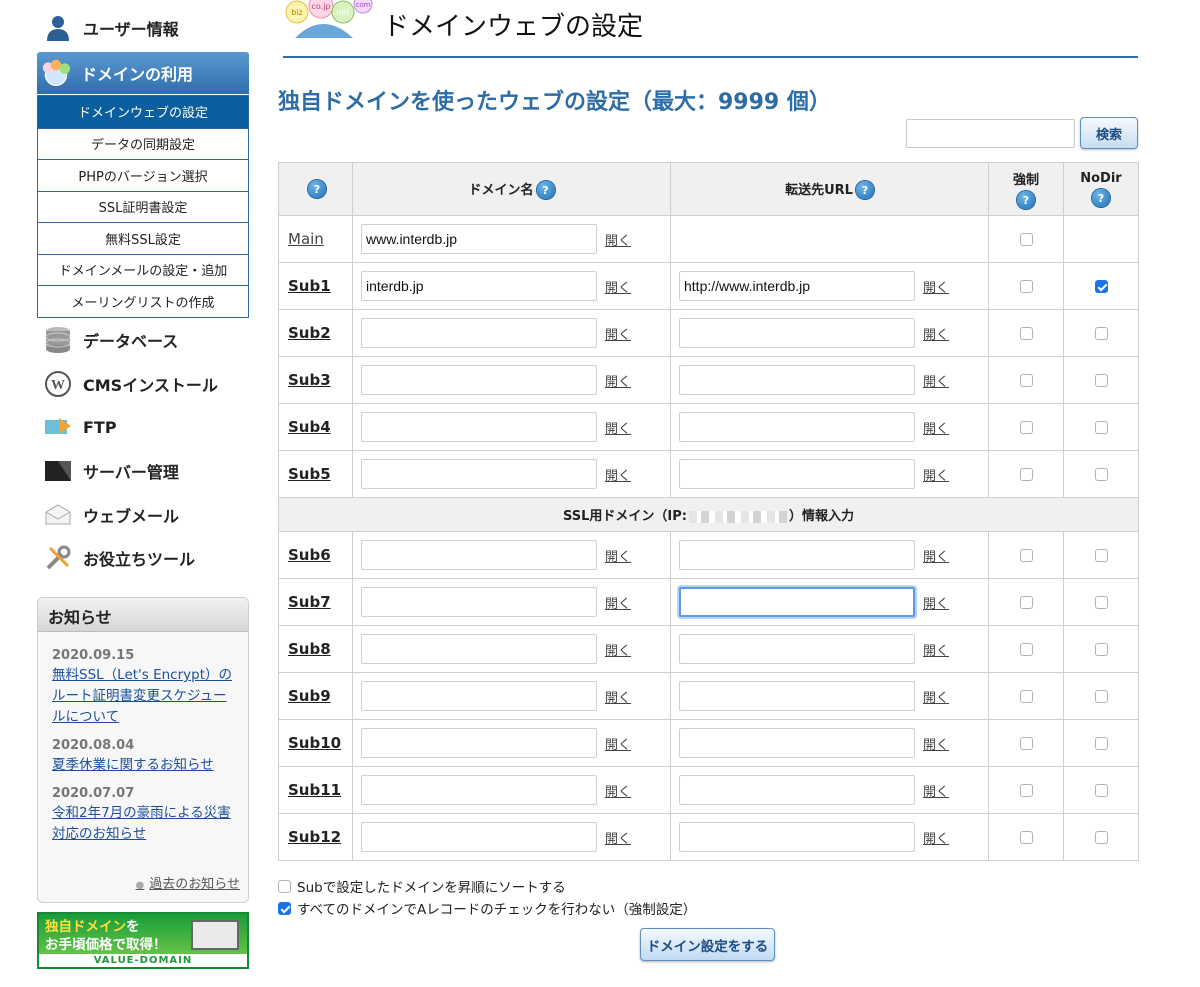 The width and height of the screenshot is (1200, 987). Describe the element at coordinates (990, 133) in the screenshot. I see `search-input` at that location.